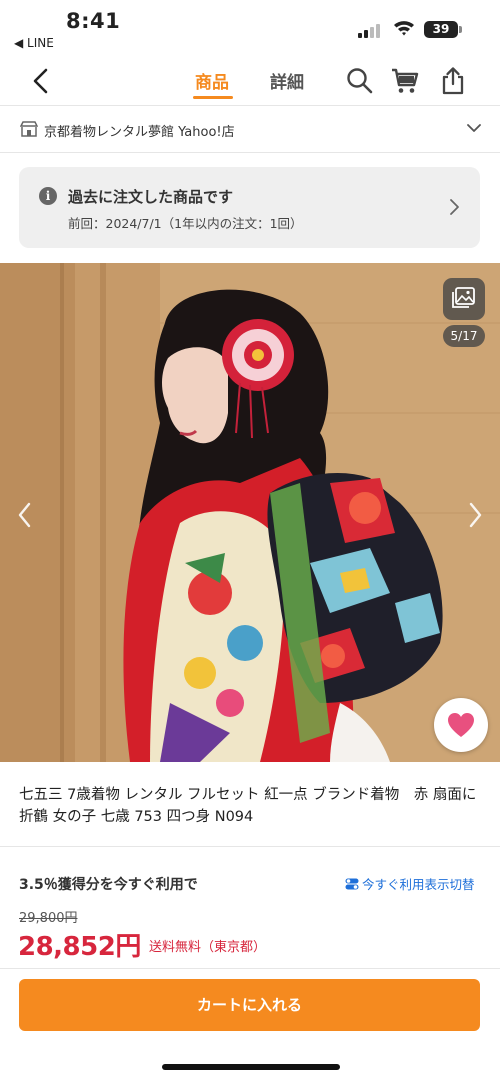  What do you see at coordinates (475, 515) in the screenshot?
I see `next-image-arrow-icon` at bounding box center [475, 515].